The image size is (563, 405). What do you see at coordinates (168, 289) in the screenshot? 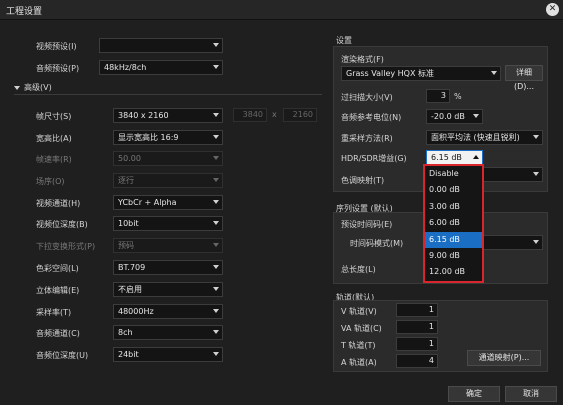
I see `stereo-select: 不启用` at bounding box center [168, 289].